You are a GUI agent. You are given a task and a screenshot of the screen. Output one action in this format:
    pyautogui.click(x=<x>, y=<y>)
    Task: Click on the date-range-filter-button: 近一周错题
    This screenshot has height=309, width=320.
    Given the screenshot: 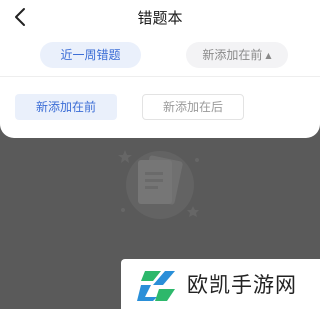 What is the action you would take?
    pyautogui.click(x=90, y=55)
    